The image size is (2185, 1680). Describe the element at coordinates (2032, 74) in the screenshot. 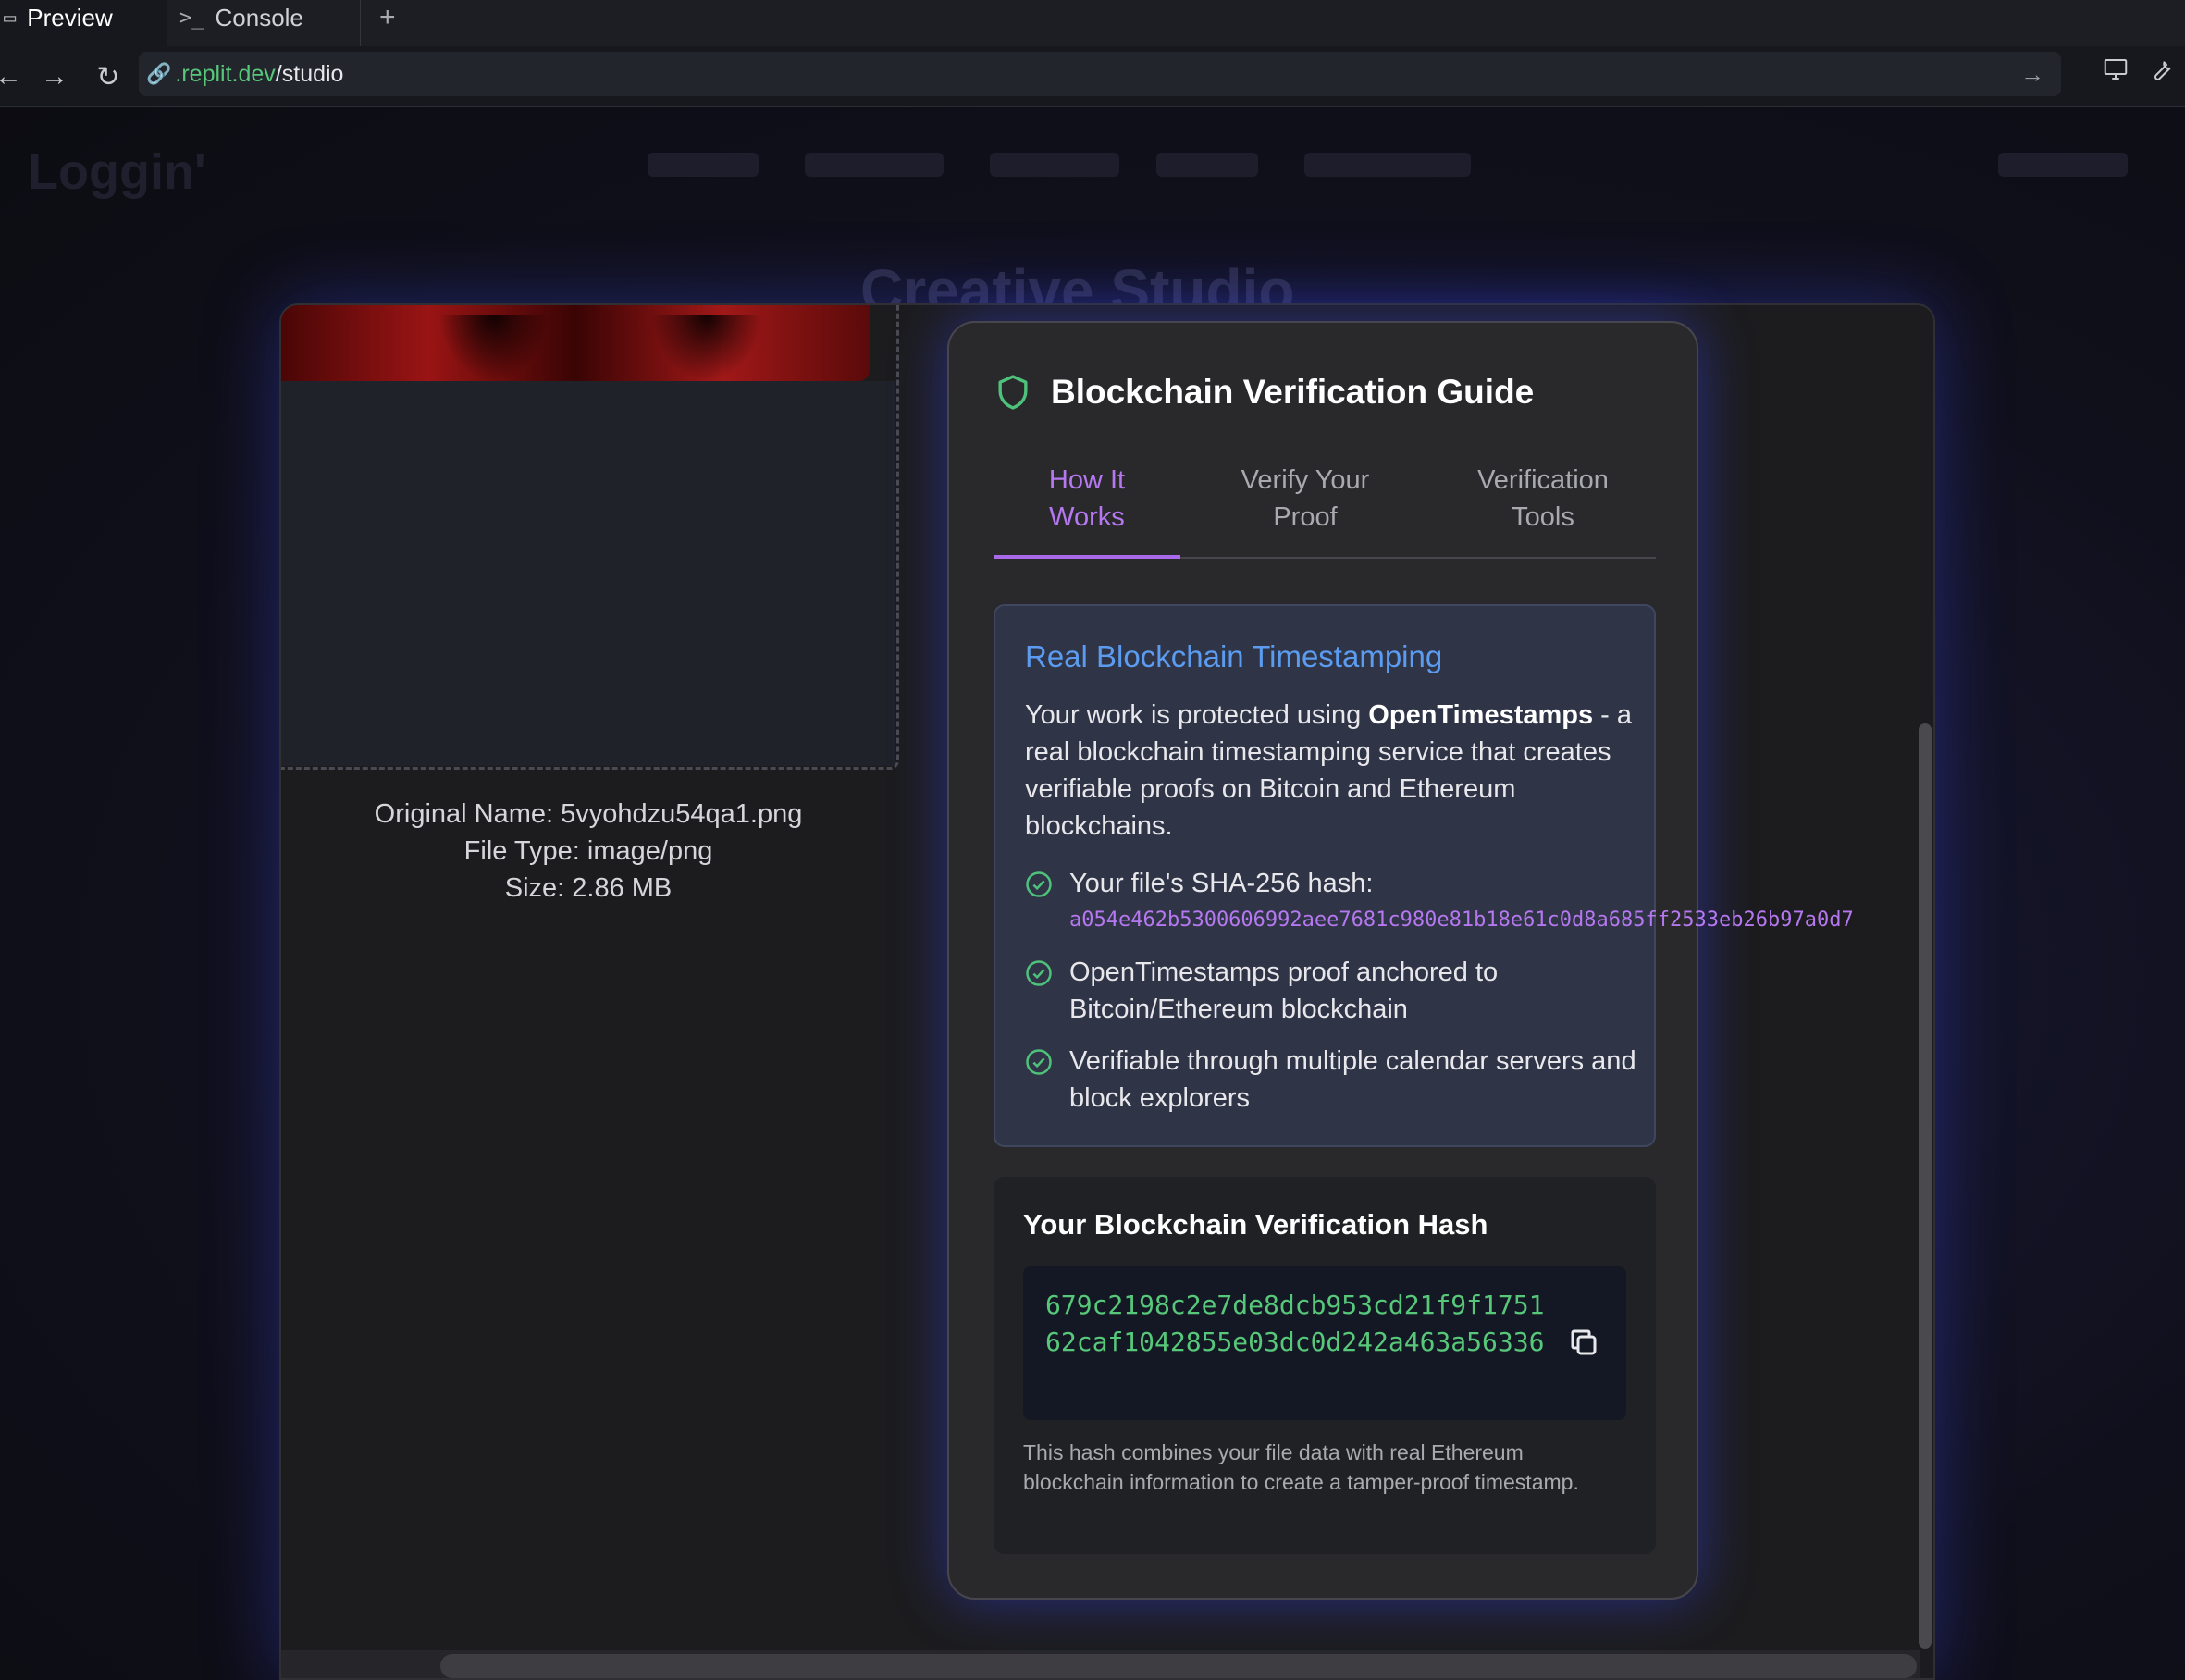

I see `go-arrow-icon: →` at that location.